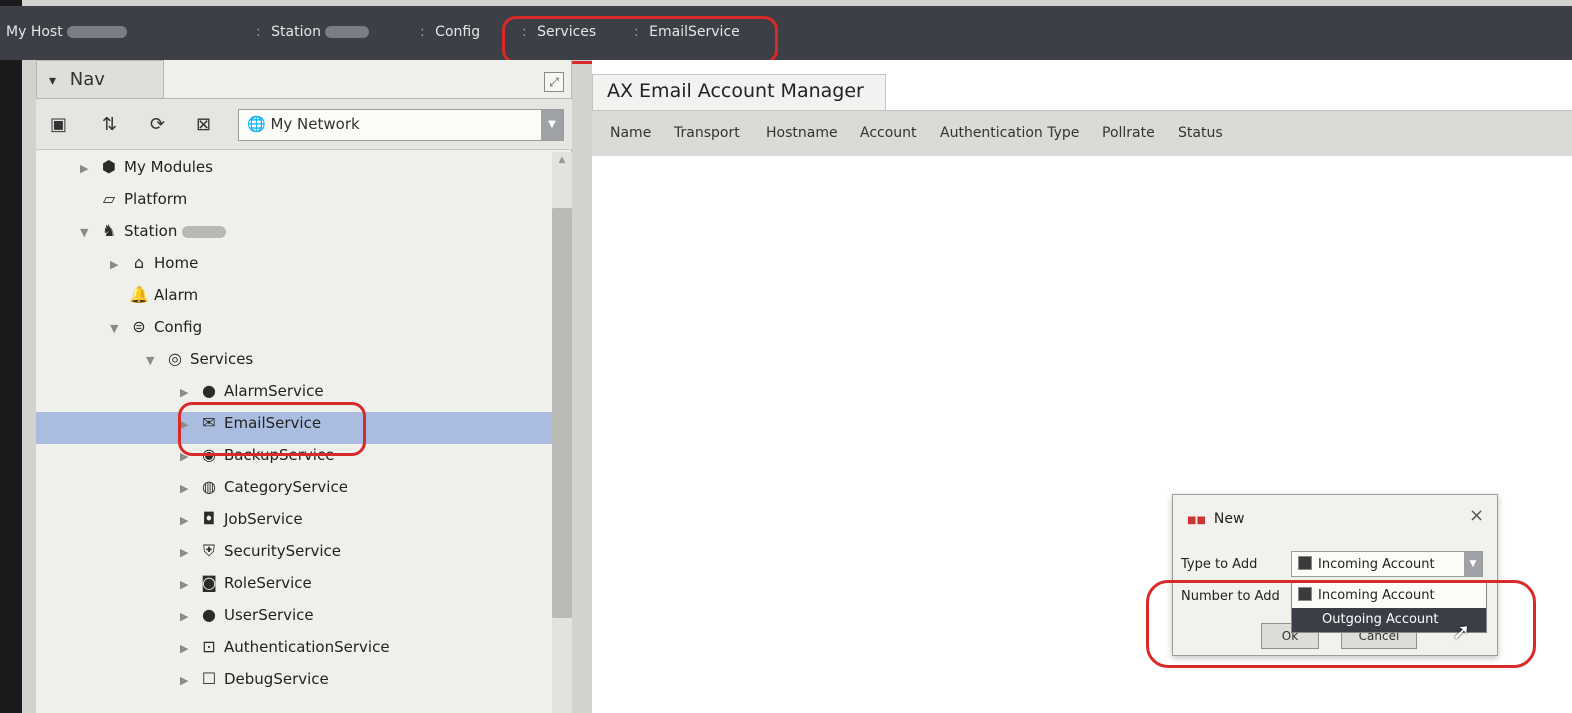 Image resolution: width=1572 pixels, height=713 pixels. I want to click on tree-node-role-service: ▶ ◙ RoleService, so click(246, 583).